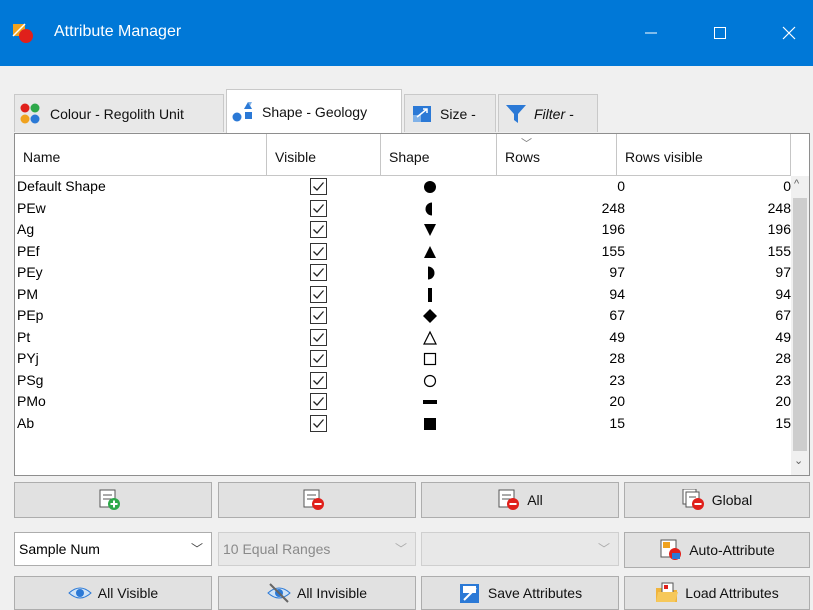 Image resolution: width=813 pixels, height=610 pixels. Describe the element at coordinates (704, 155) in the screenshot. I see `column-header-rows-visible: Rows visible` at that location.